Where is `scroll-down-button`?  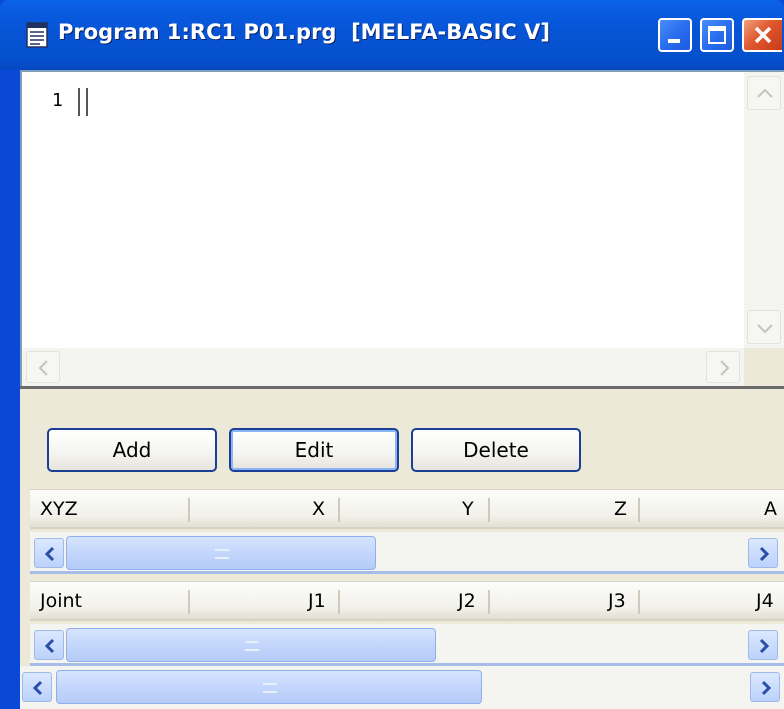 scroll-down-button is located at coordinates (764, 327).